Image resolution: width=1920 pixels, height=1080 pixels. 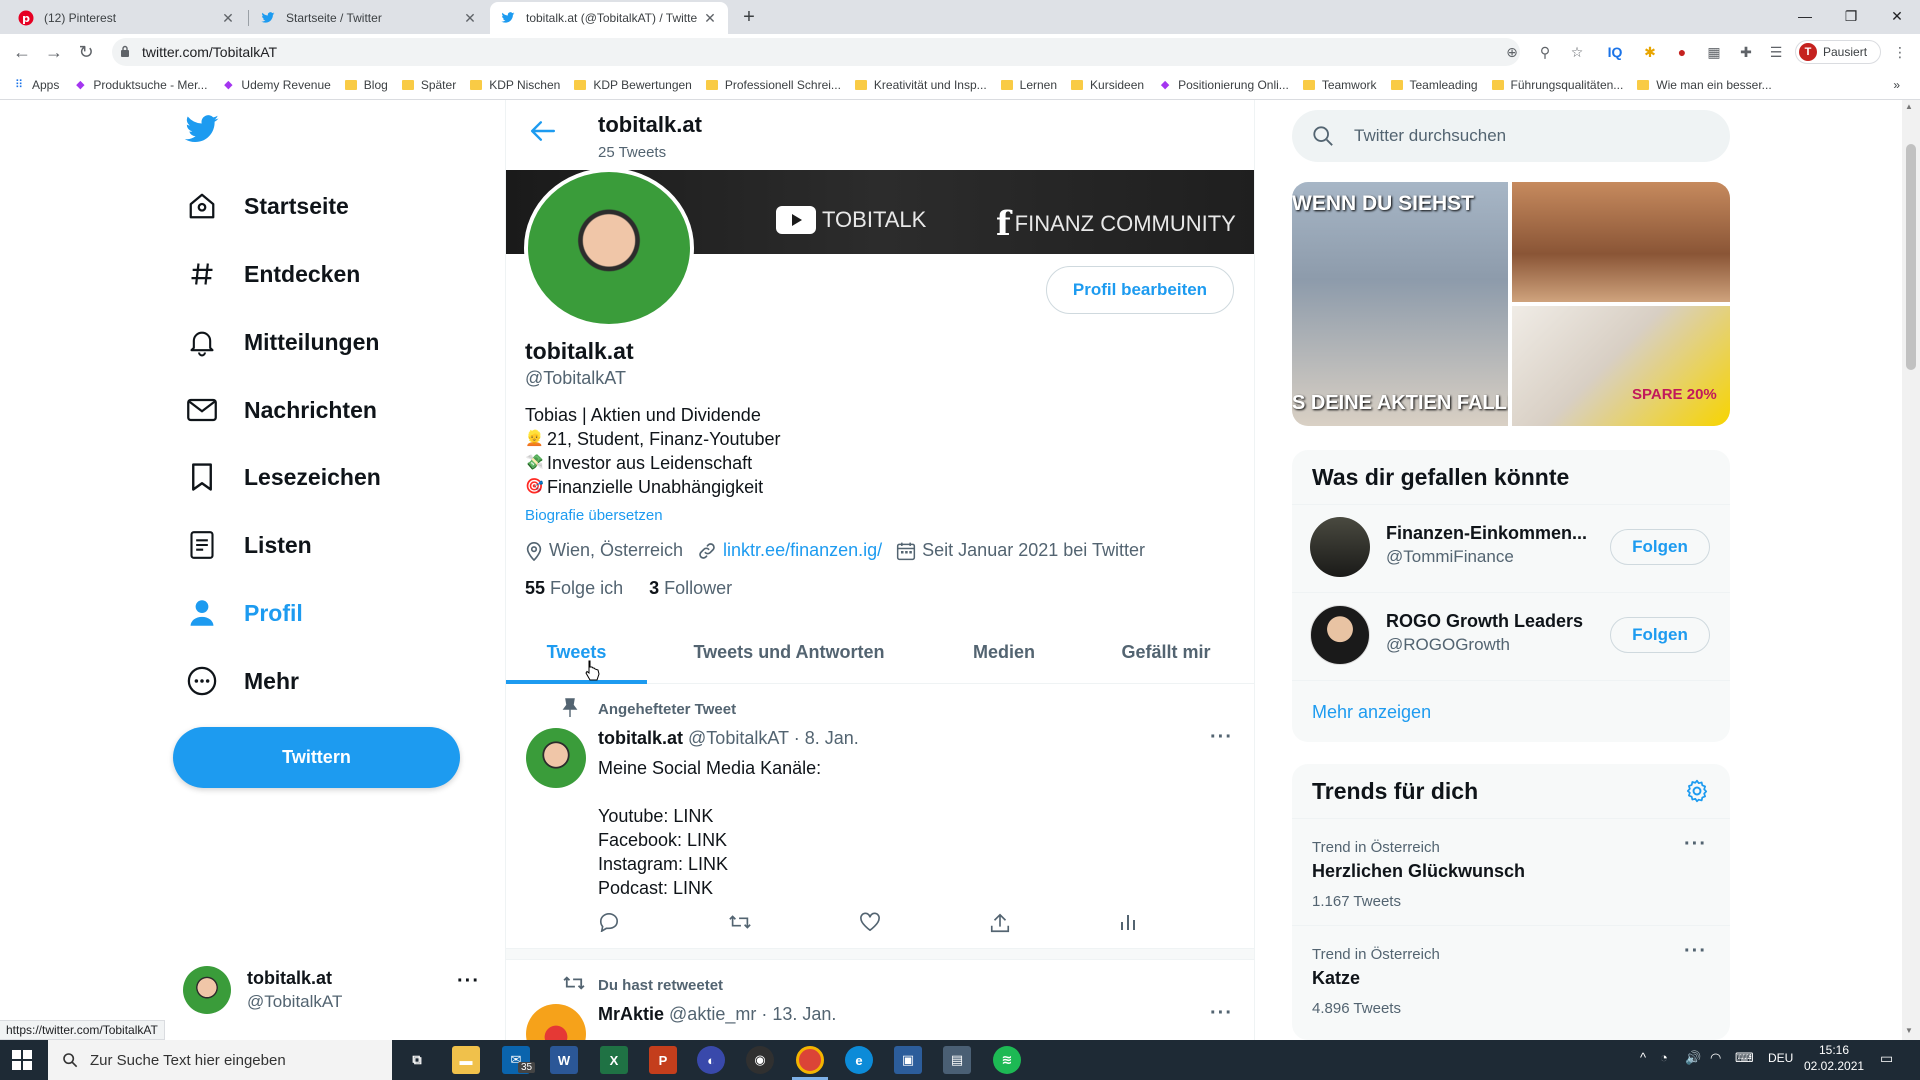 What do you see at coordinates (1650, 52) in the screenshot?
I see `extension-icon: ✱` at bounding box center [1650, 52].